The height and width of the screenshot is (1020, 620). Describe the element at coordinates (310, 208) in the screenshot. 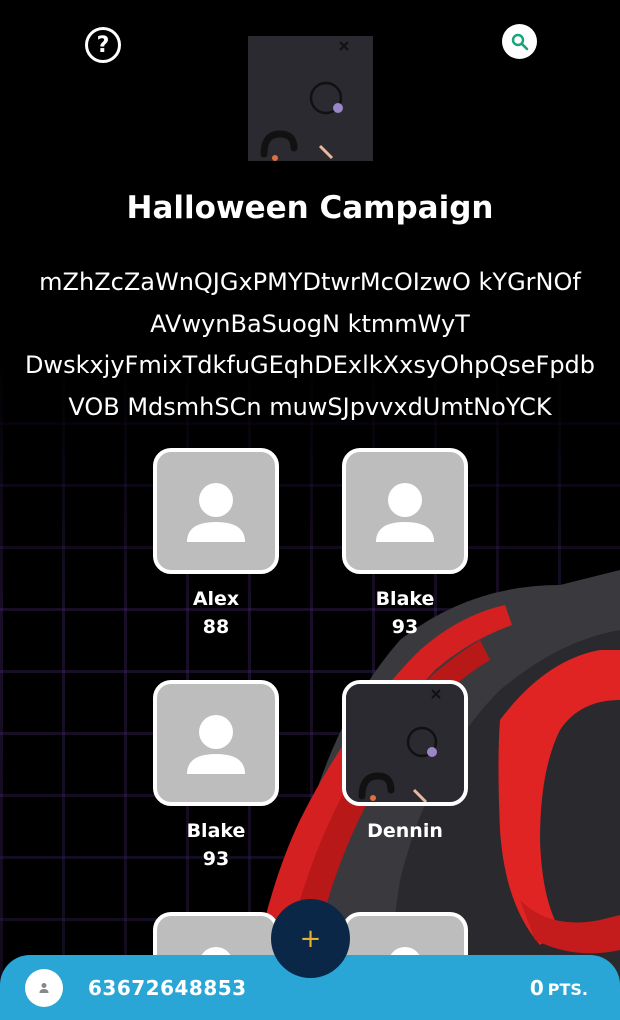

I see `campaign-title: Halloween Campaign` at that location.